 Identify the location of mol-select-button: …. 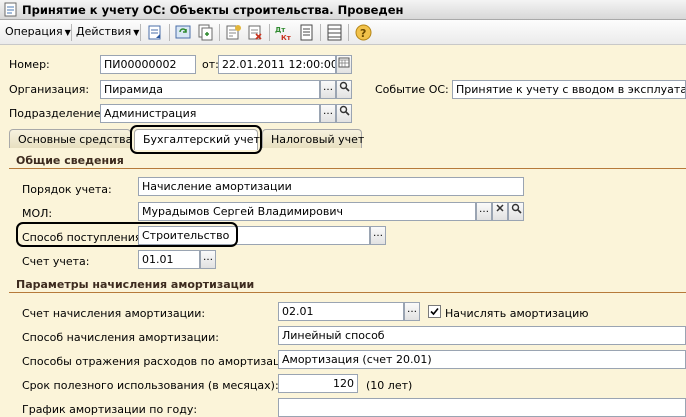
(484, 211).